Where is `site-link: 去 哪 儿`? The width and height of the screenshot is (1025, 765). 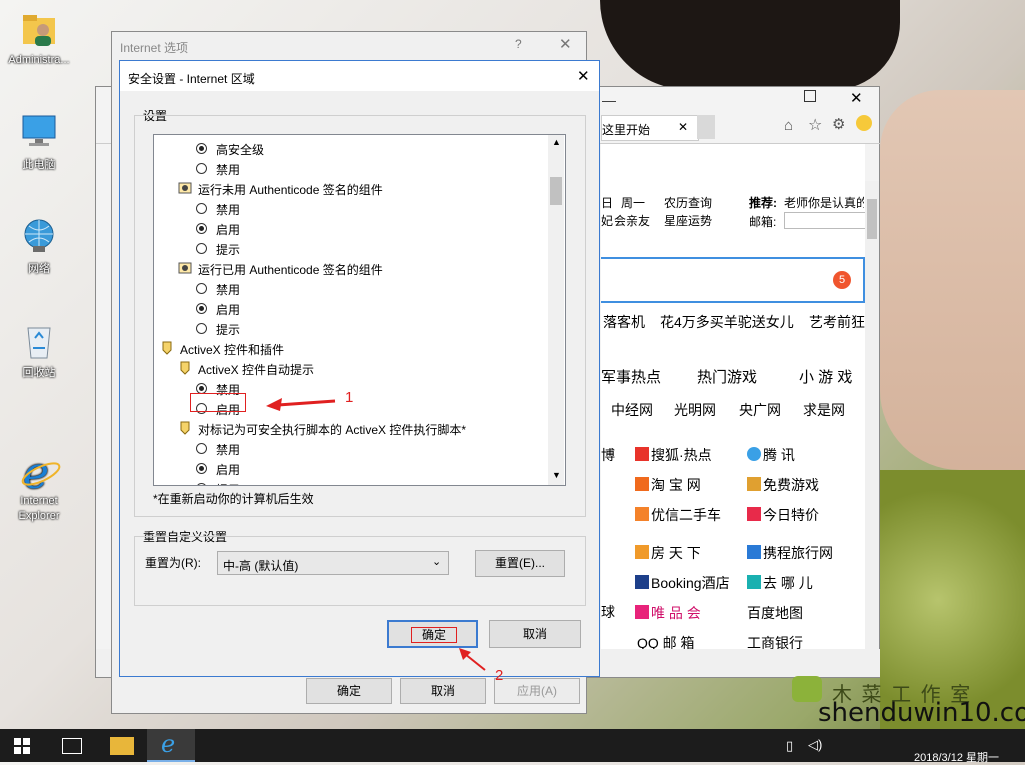
site-link: 去 哪 儿 is located at coordinates (788, 583).